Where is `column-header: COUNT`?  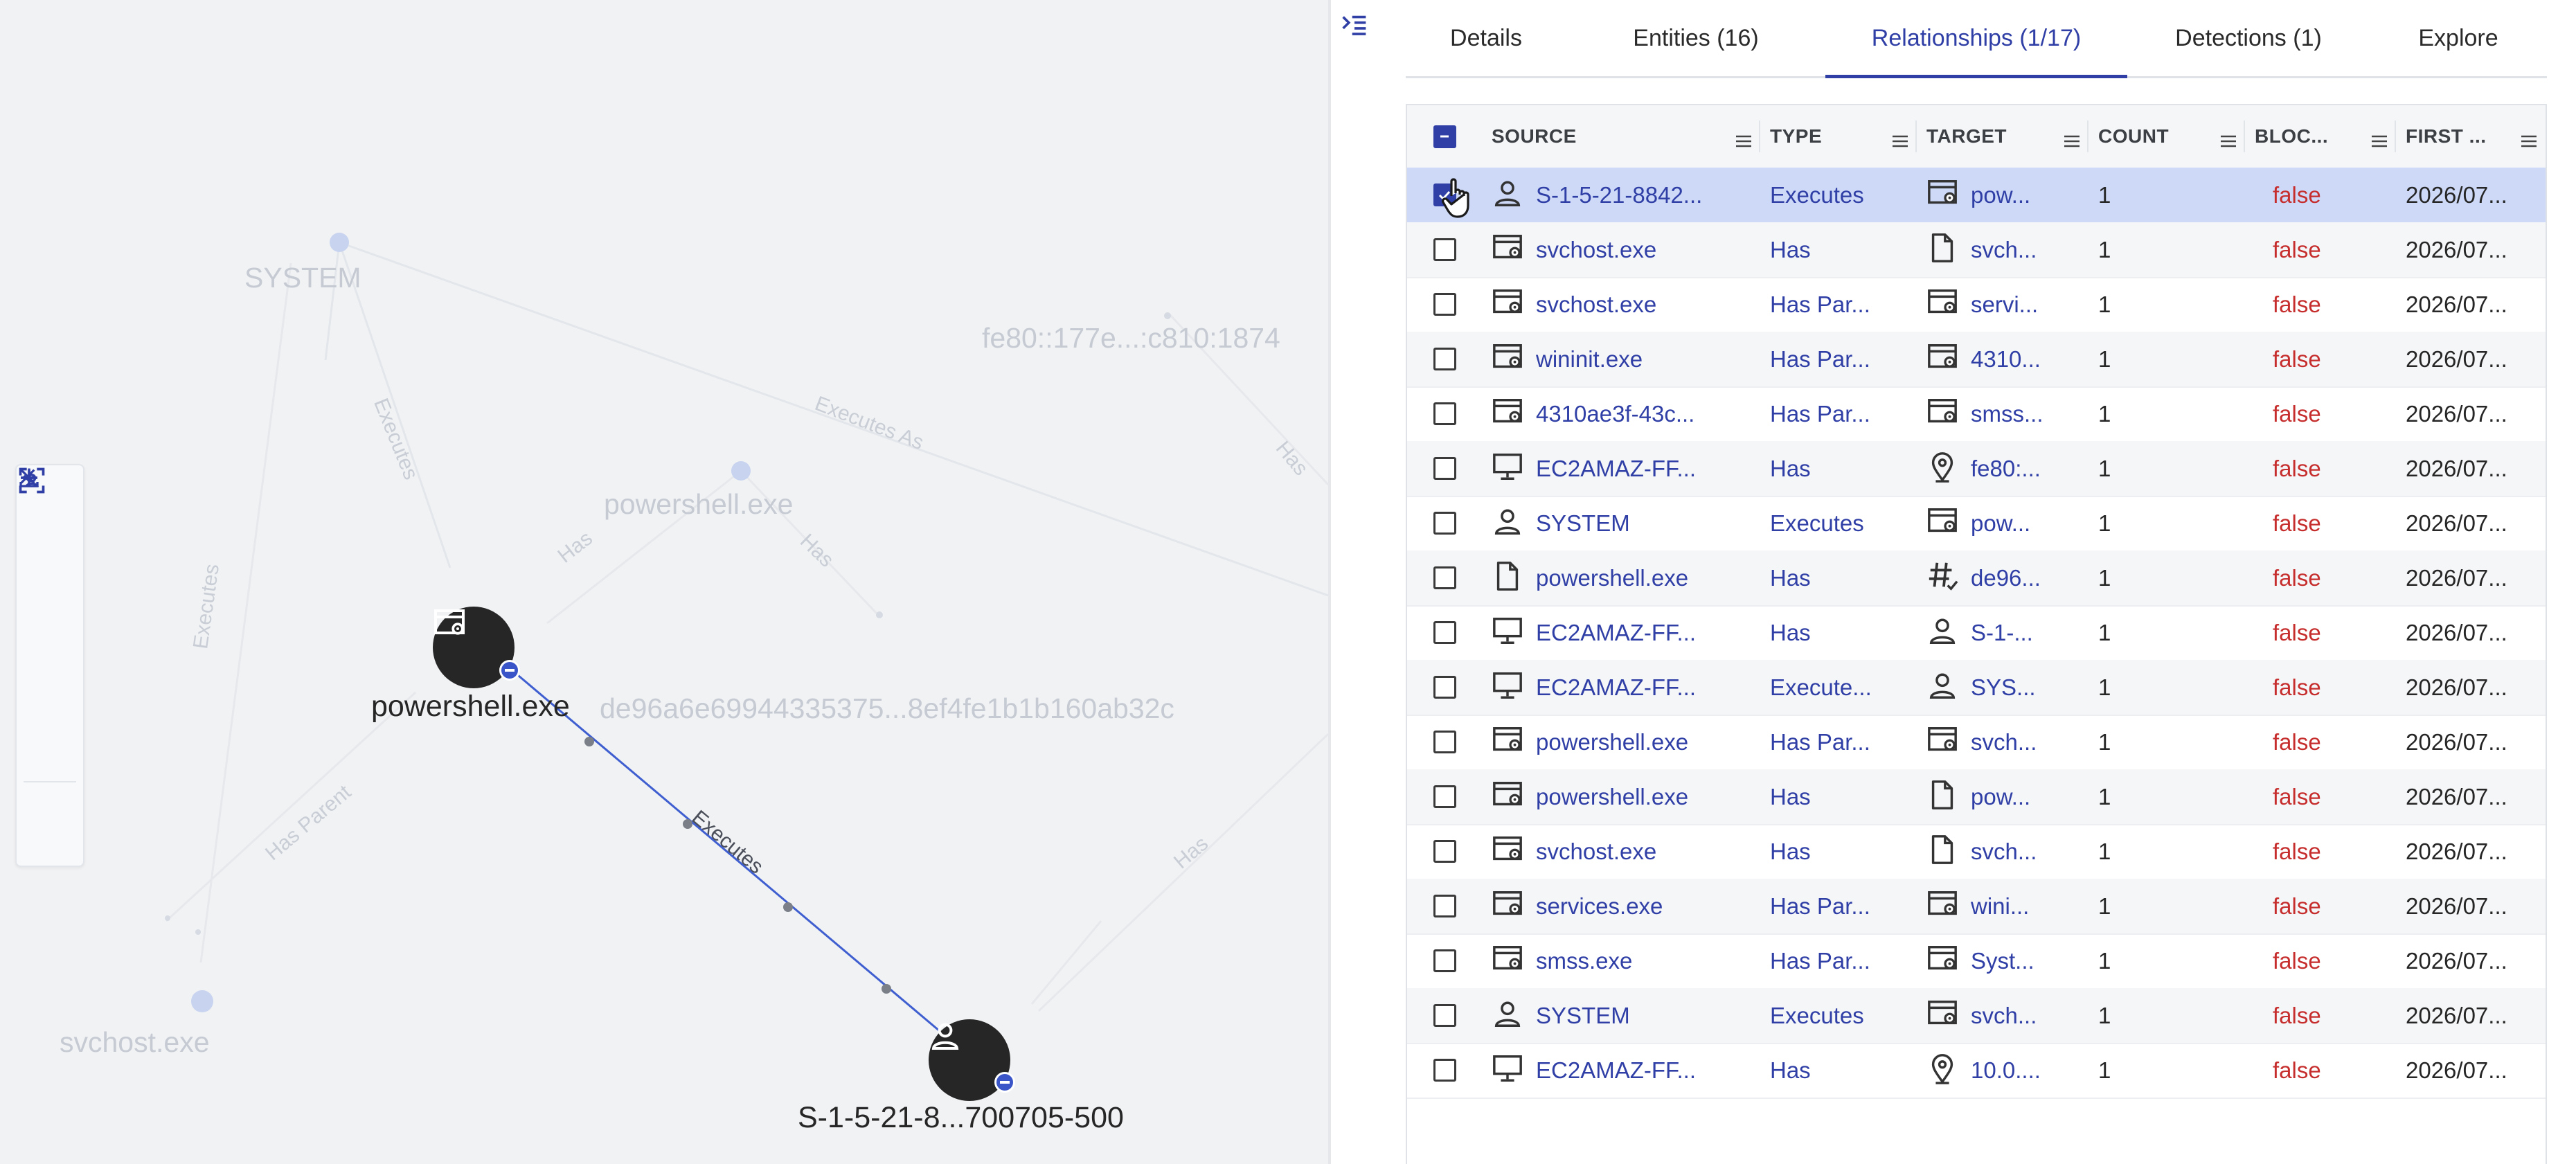 column-header: COUNT is located at coordinates (2166, 136).